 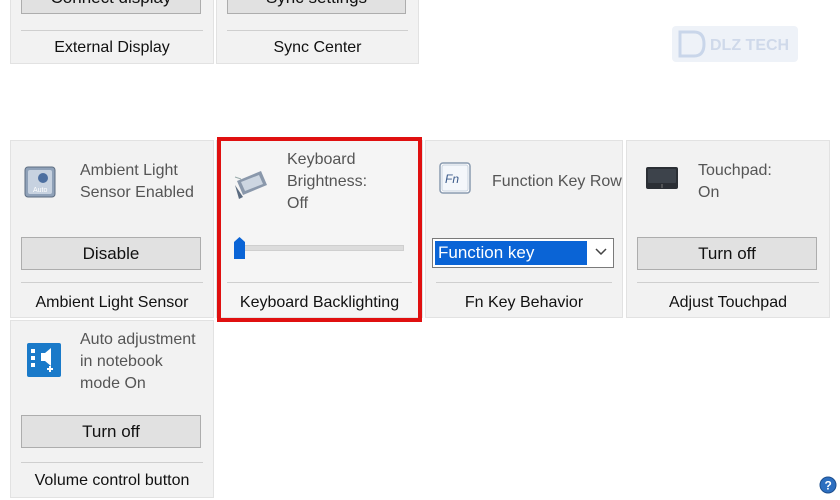 I want to click on status-line: mode On, so click(x=113, y=383).